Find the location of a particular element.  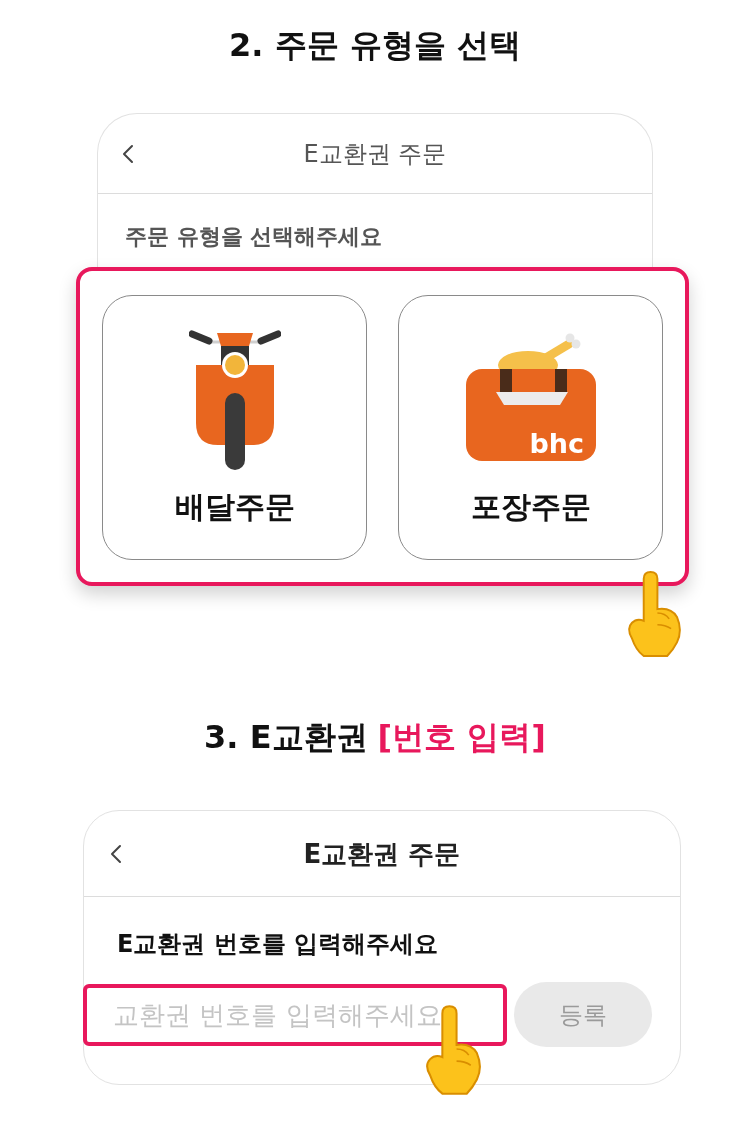

step-heading: 2. 주문 유형을 선택 is located at coordinates (375, 45).